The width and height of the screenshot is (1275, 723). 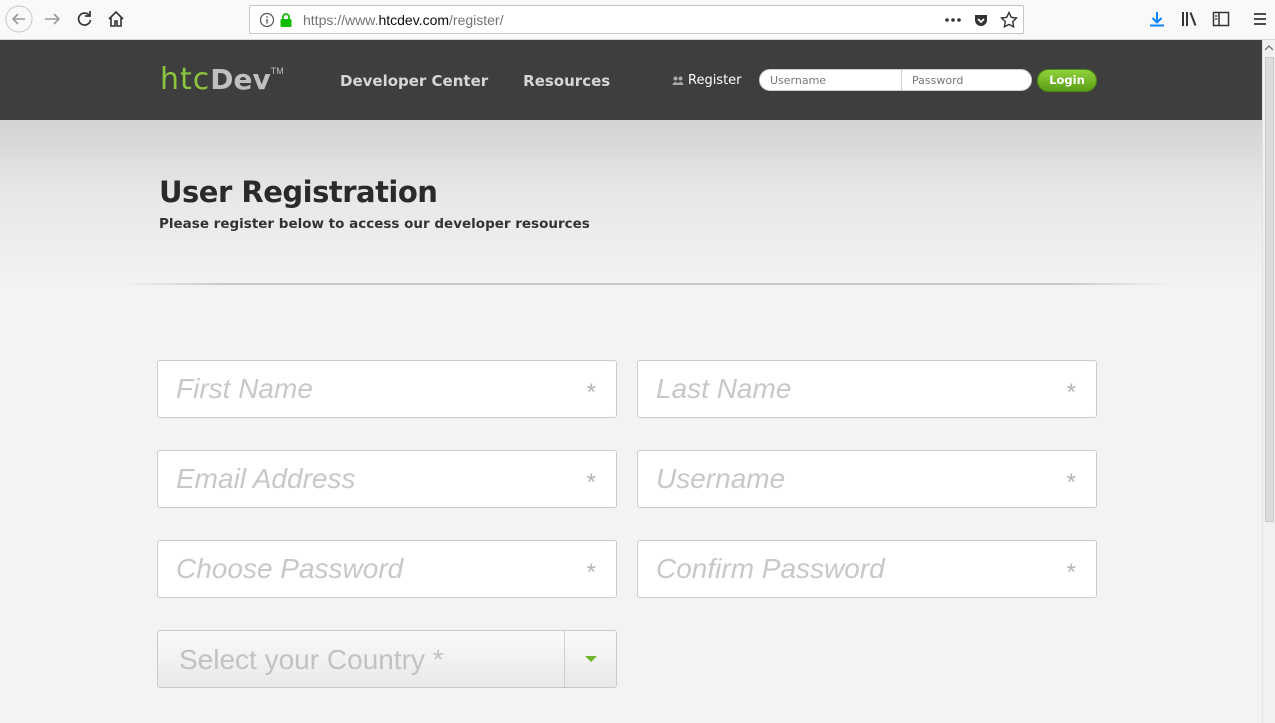 I want to click on reload-icon, so click(x=84, y=18).